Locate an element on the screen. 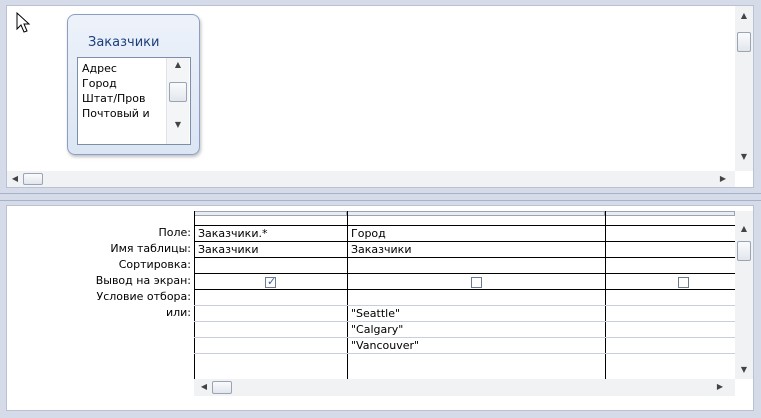 This screenshot has width=761, height=418. checkmark-icon: ✓ is located at coordinates (272, 281).